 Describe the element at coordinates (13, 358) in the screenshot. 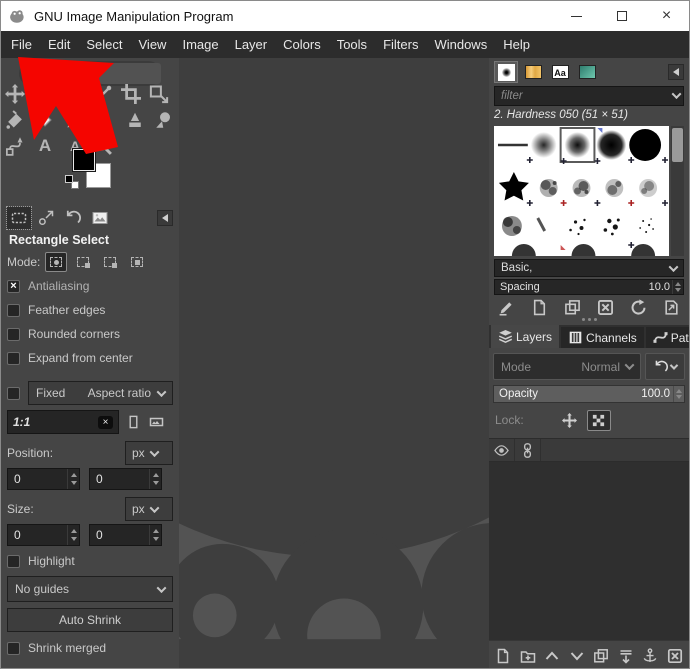

I see `expand-from-center-checkbox` at that location.